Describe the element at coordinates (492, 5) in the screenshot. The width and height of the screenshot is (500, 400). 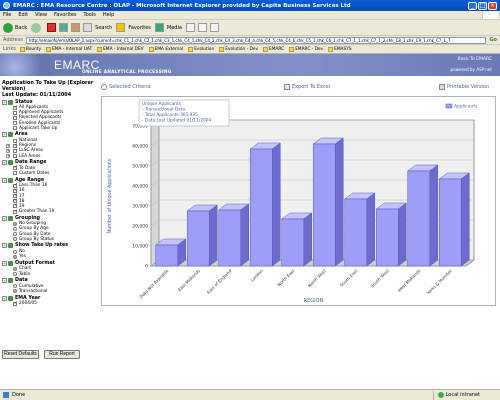
I see `close-button: ×` at that location.